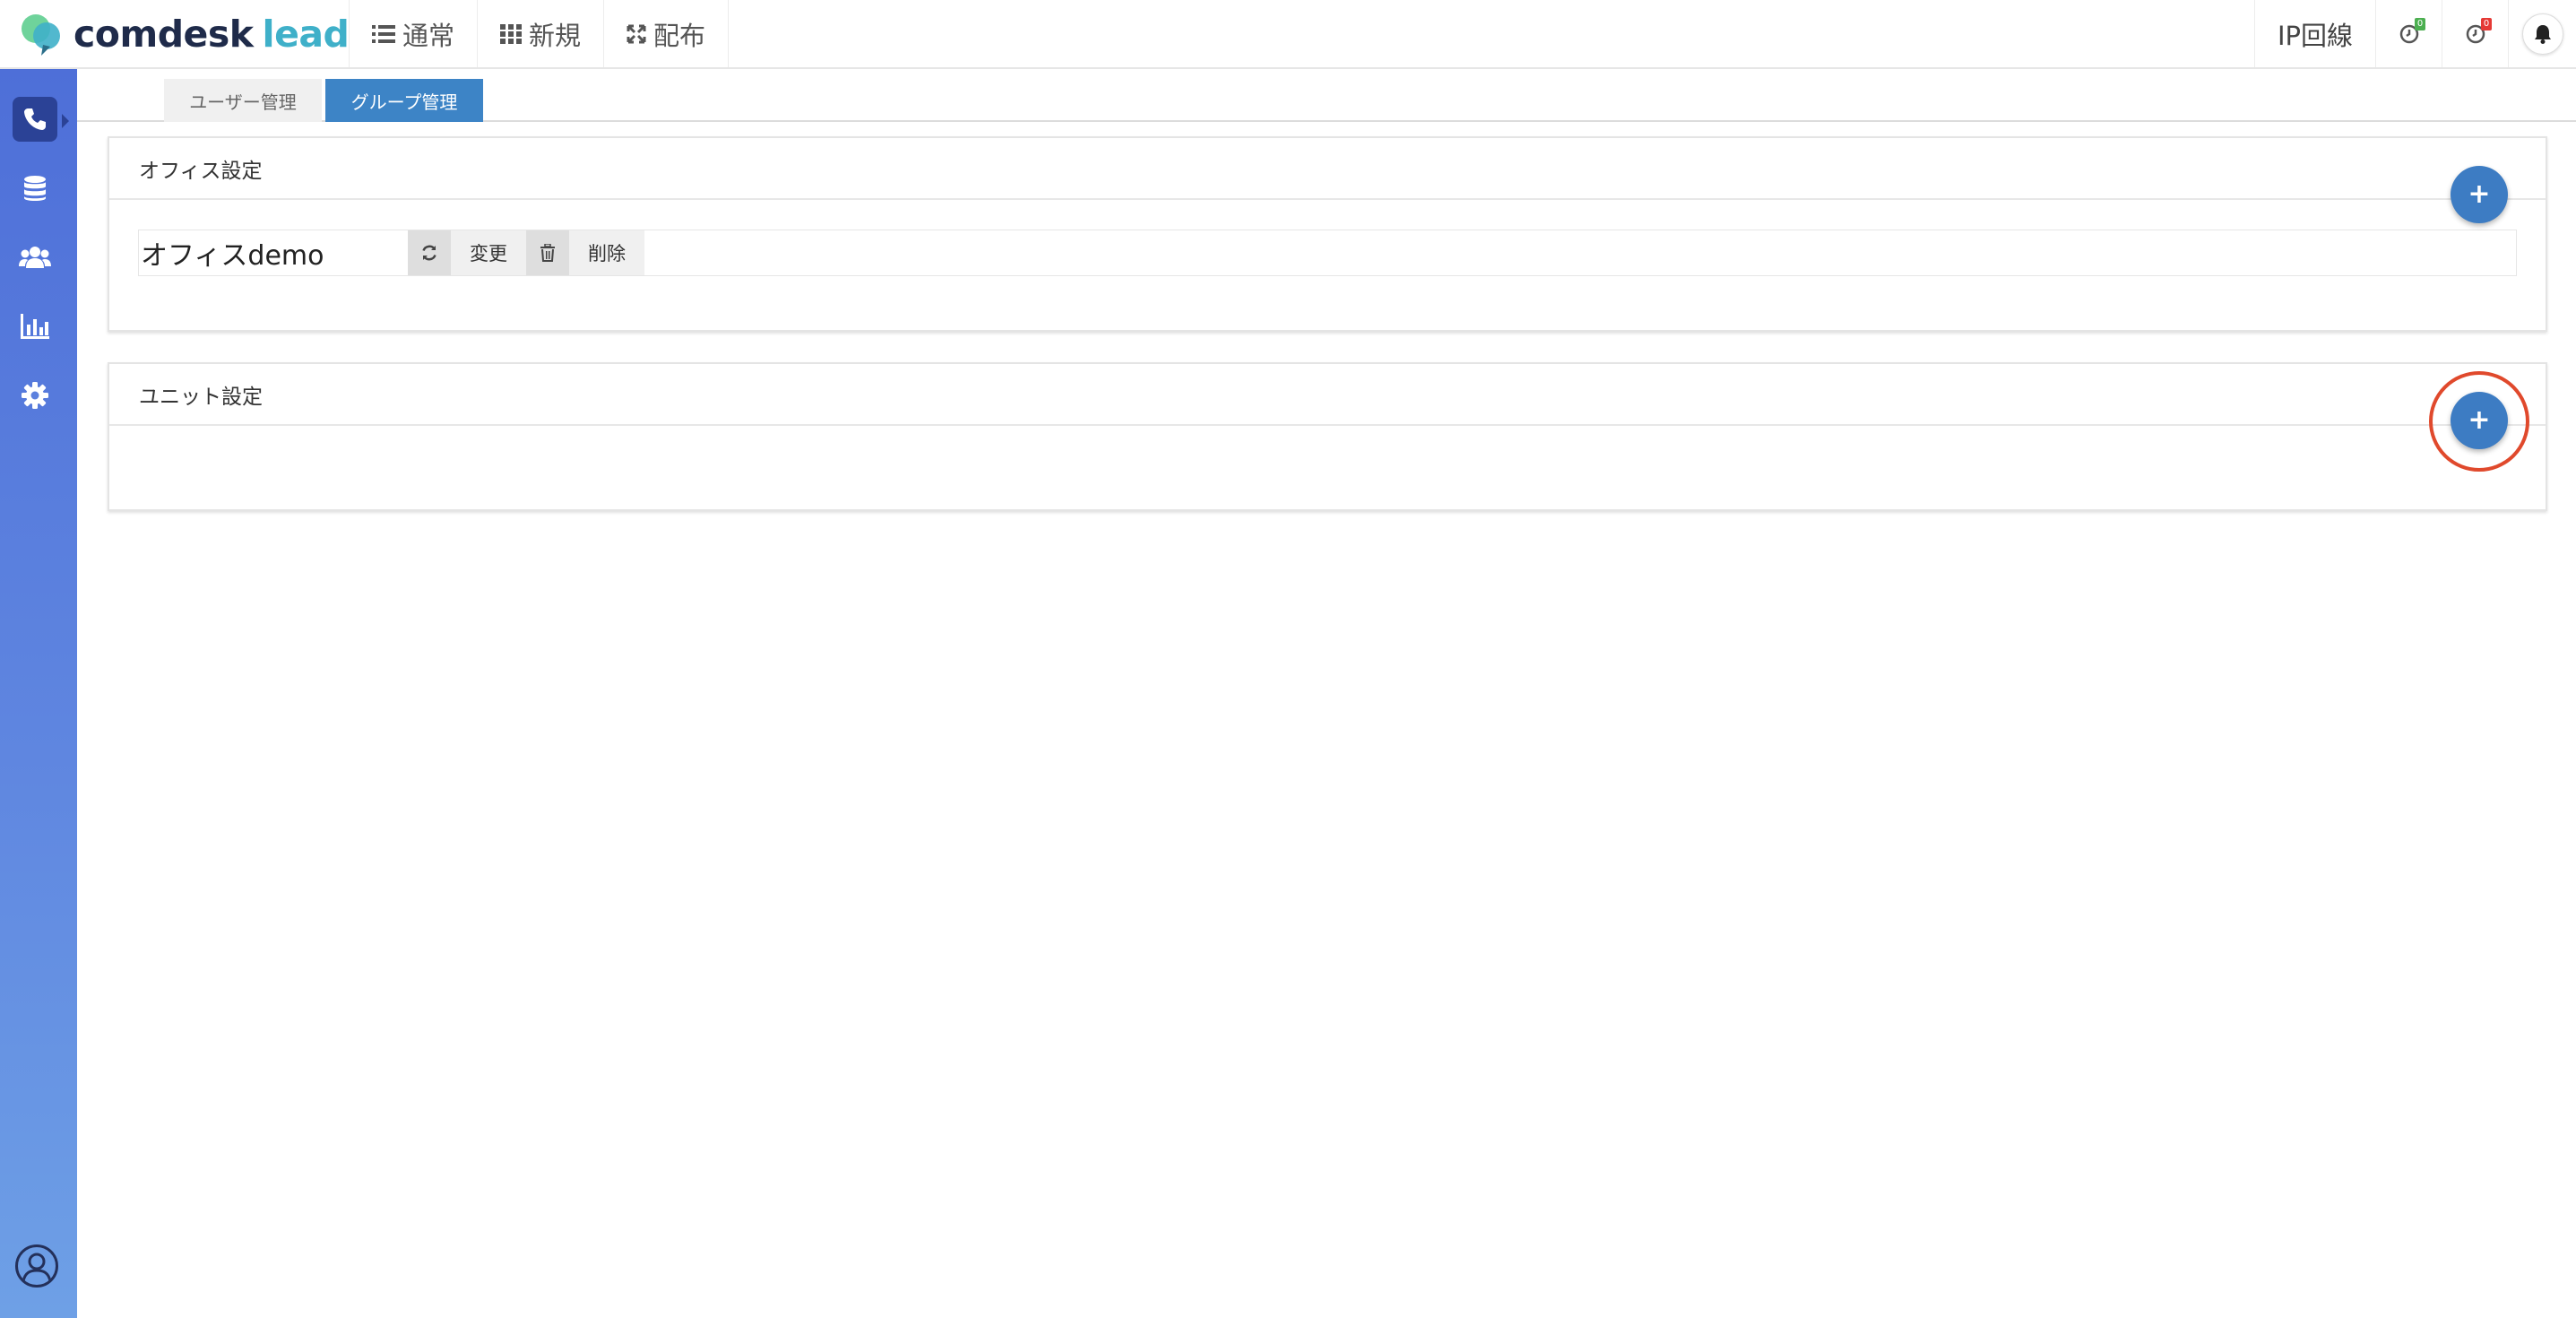  What do you see at coordinates (1327, 253) in the screenshot?
I see `office-row: オフィスdemo 変更 削除` at bounding box center [1327, 253].